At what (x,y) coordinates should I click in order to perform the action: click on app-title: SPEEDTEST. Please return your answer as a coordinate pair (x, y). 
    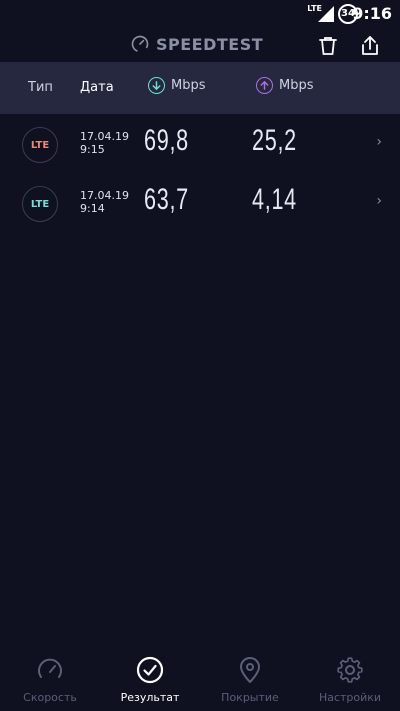
    Looking at the image, I should click on (210, 44).